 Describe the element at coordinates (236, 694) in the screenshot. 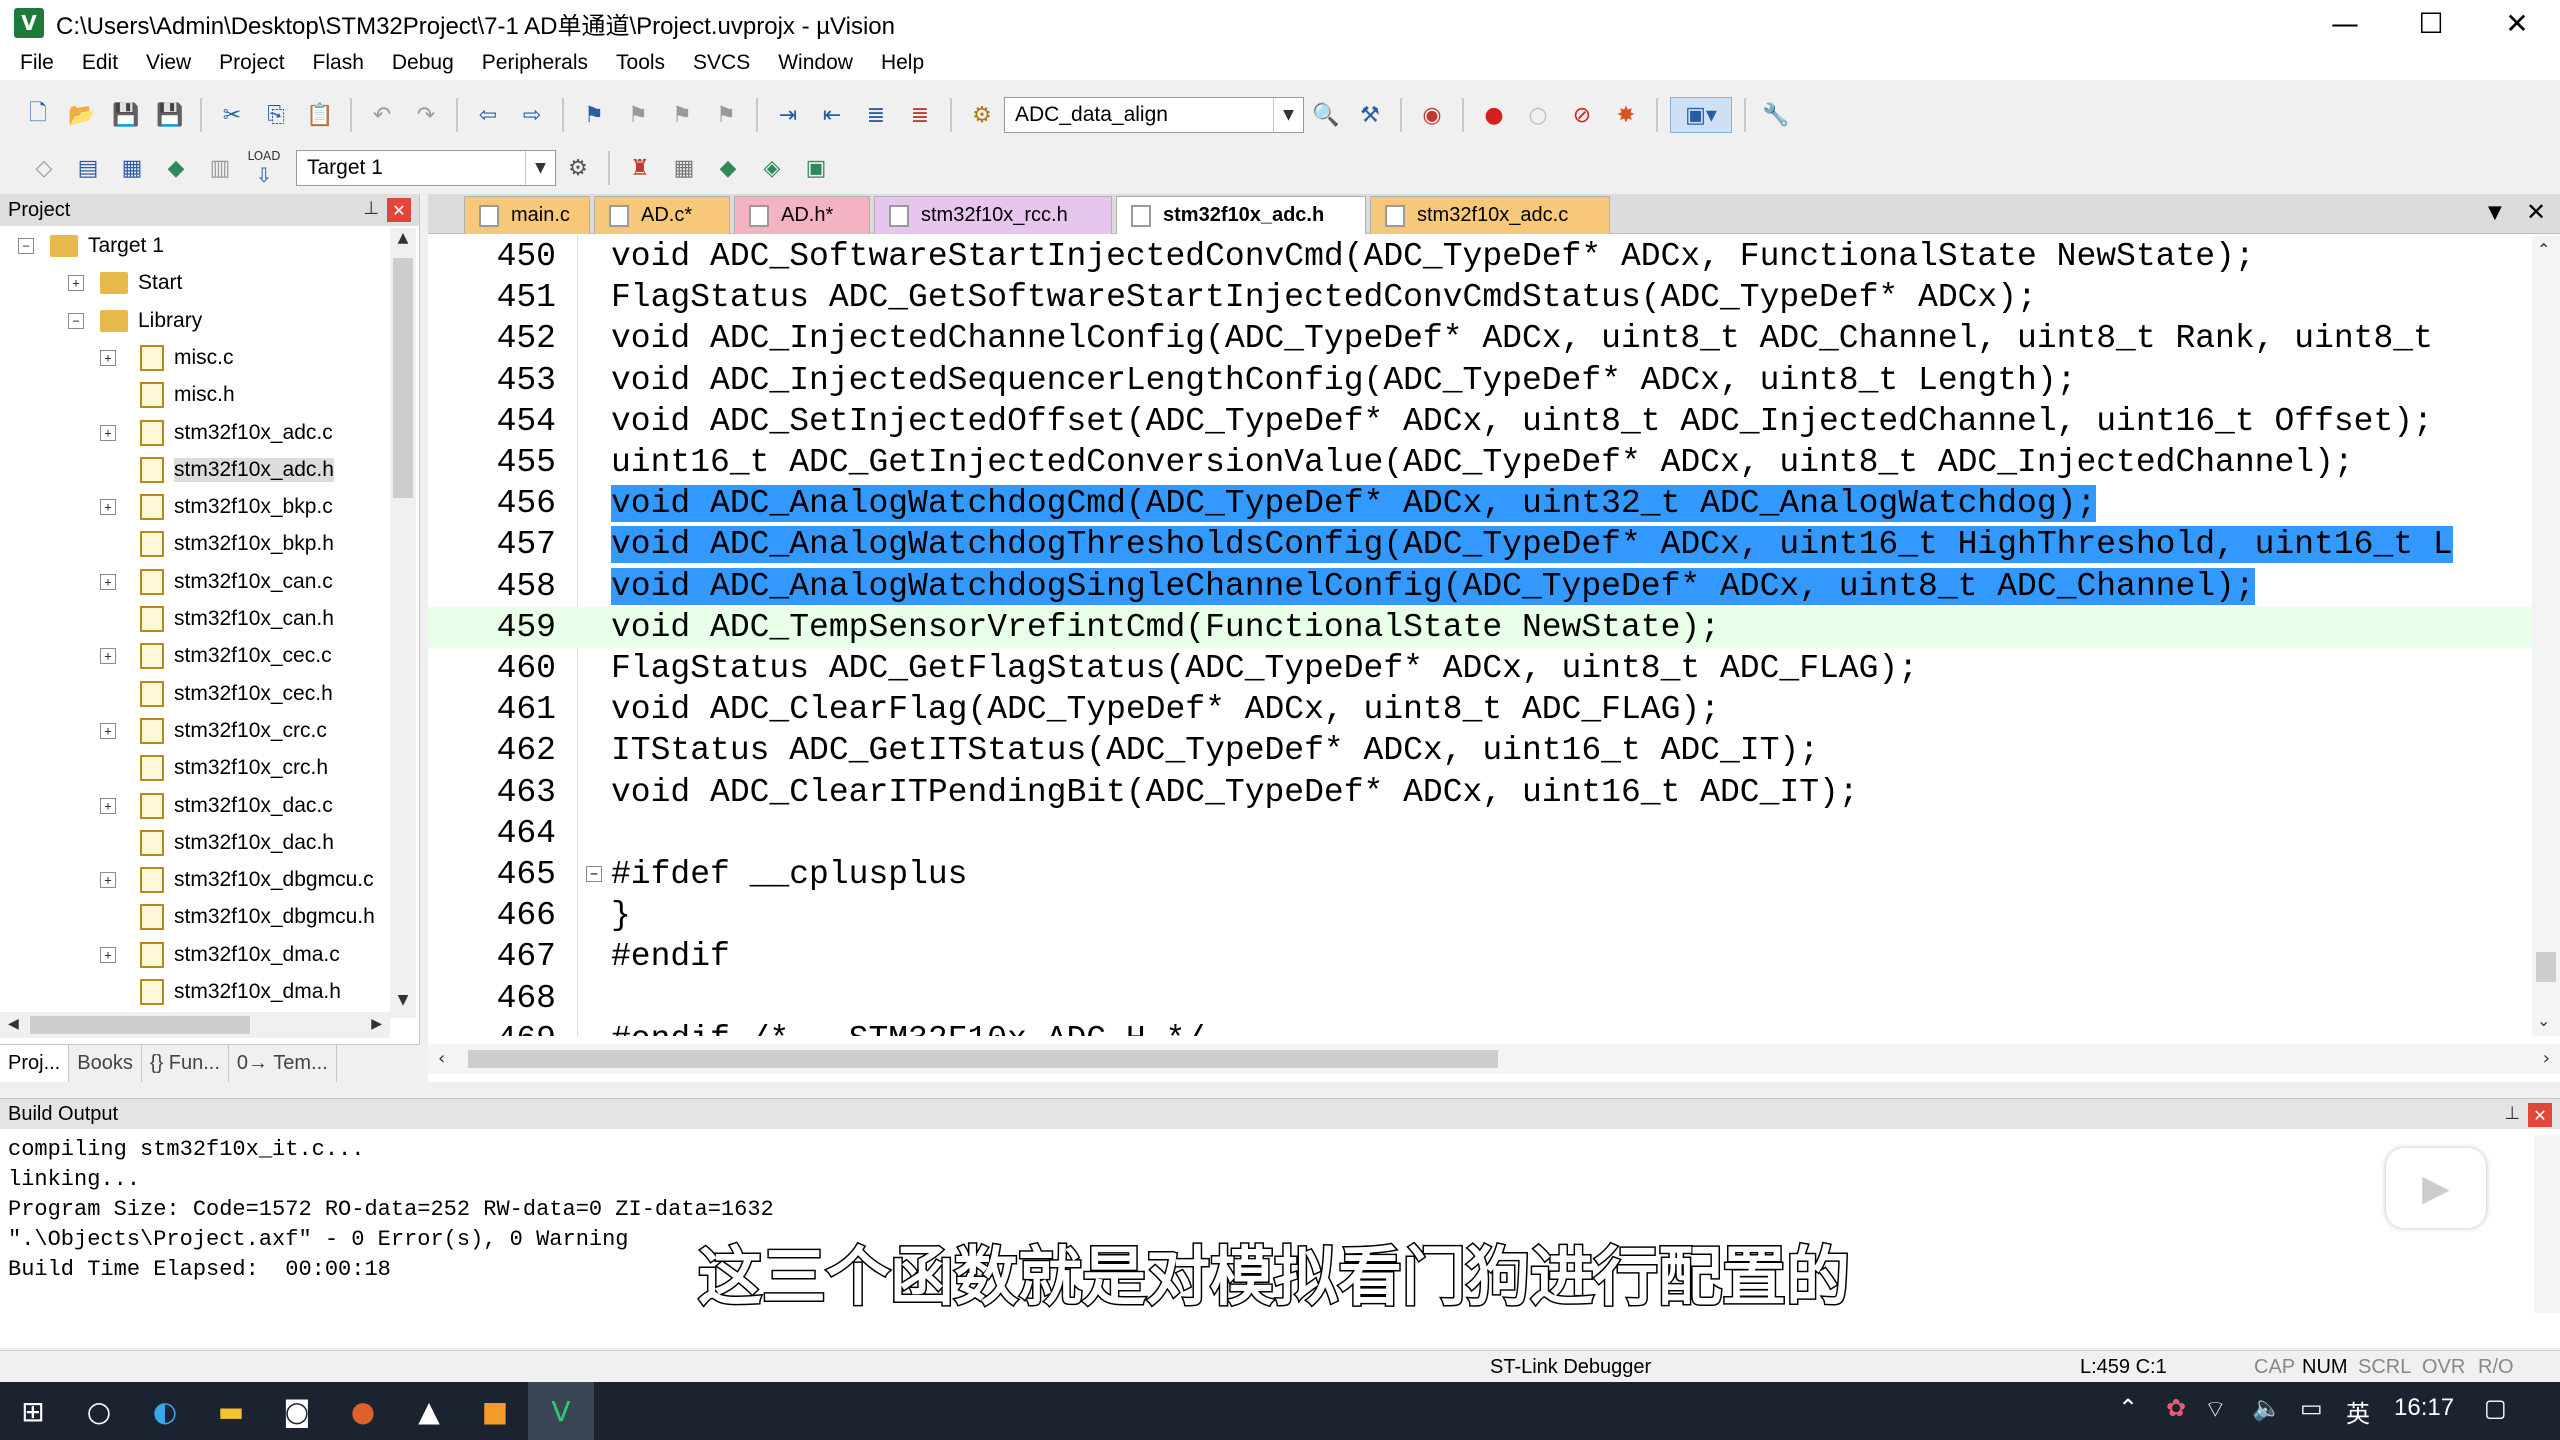

I see `tree-item: stm32f10x_cec.h` at that location.